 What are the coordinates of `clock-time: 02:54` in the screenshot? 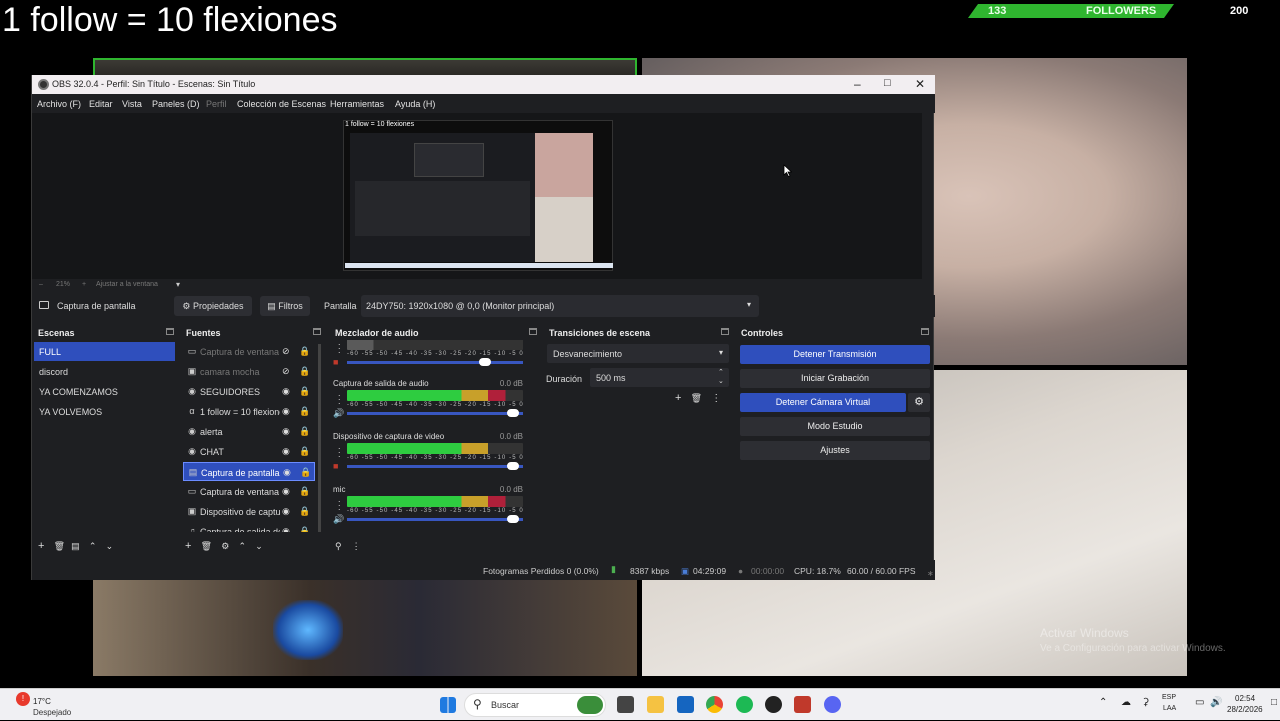 It's located at (1245, 698).